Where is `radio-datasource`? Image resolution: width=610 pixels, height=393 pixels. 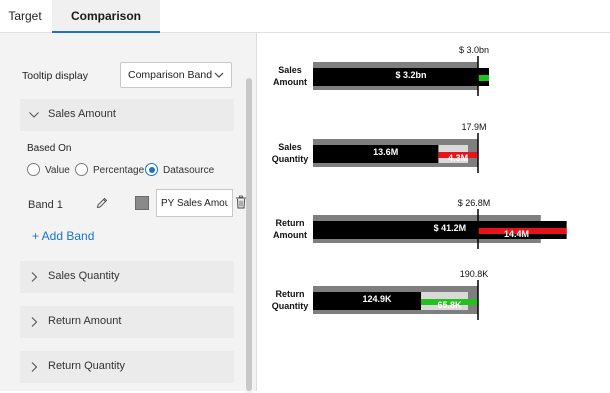 radio-datasource is located at coordinates (151, 169).